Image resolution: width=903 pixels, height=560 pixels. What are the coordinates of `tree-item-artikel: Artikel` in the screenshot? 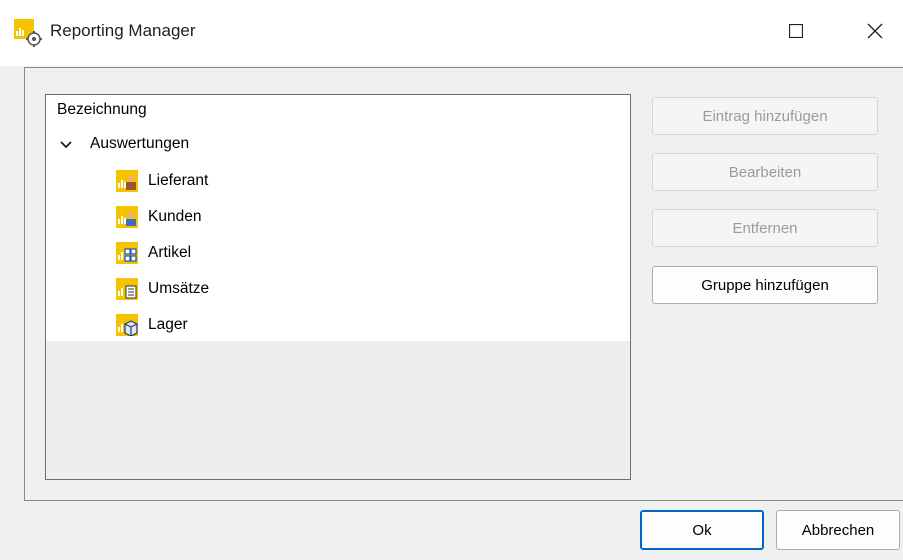 It's located at (153, 253).